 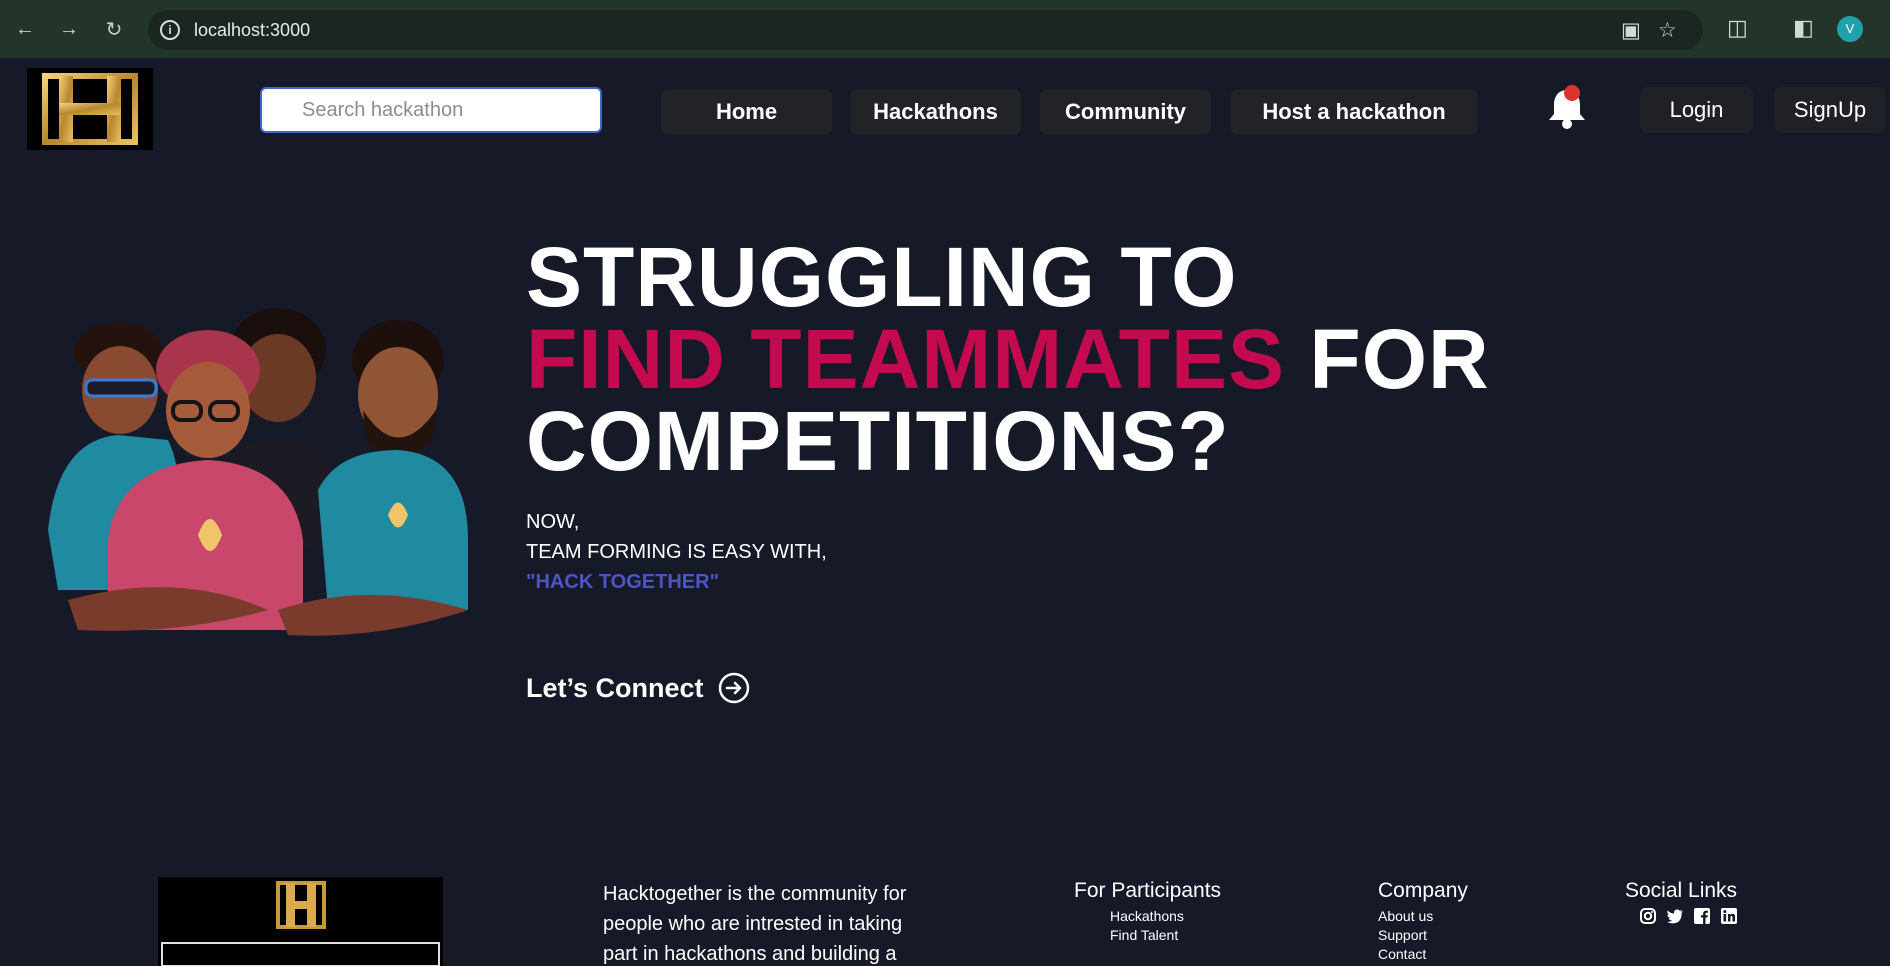 I want to click on hero-line-3: COMPETITIONS?, so click(x=878, y=441).